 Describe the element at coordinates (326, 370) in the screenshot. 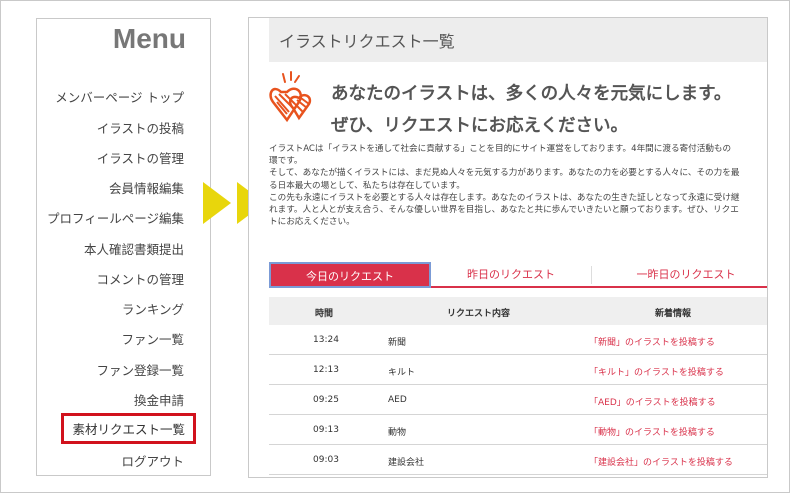

I see `row-time: 12:13` at that location.